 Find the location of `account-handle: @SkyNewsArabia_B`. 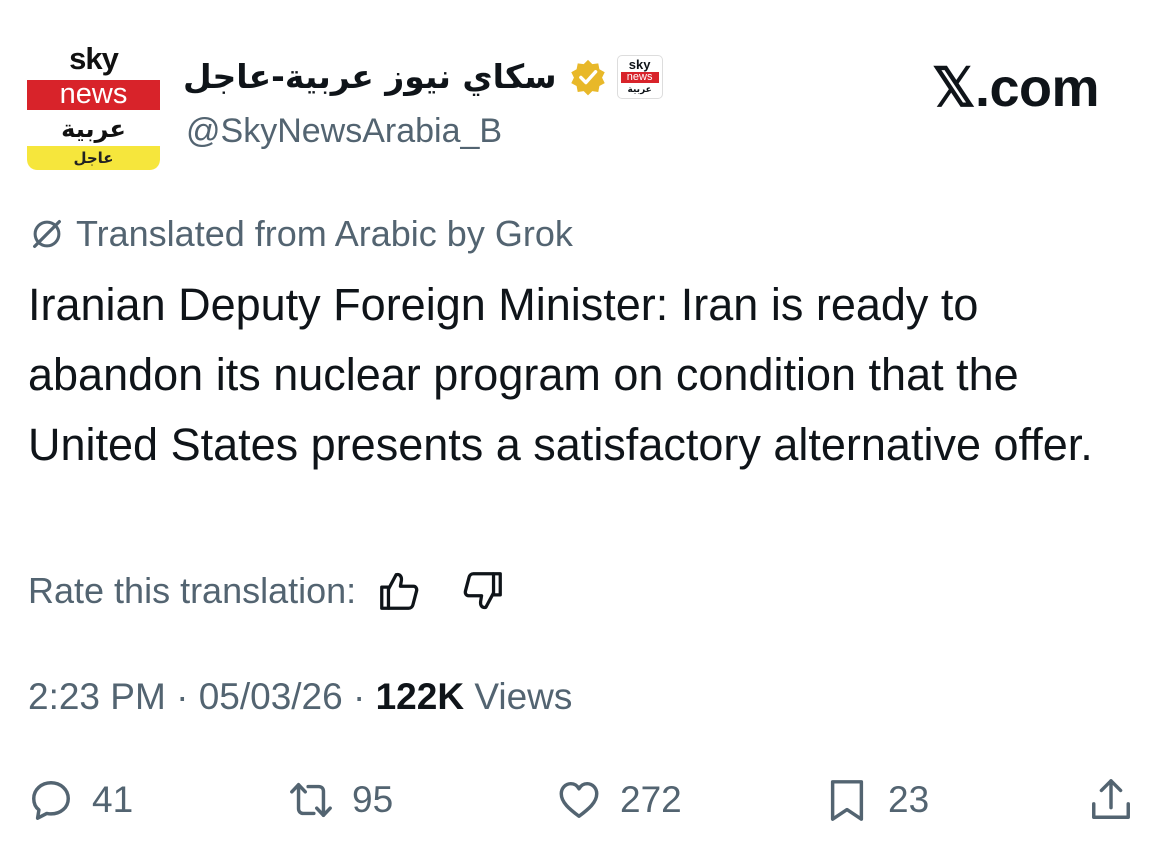

account-handle: @SkyNewsArabia_B is located at coordinates (344, 131).